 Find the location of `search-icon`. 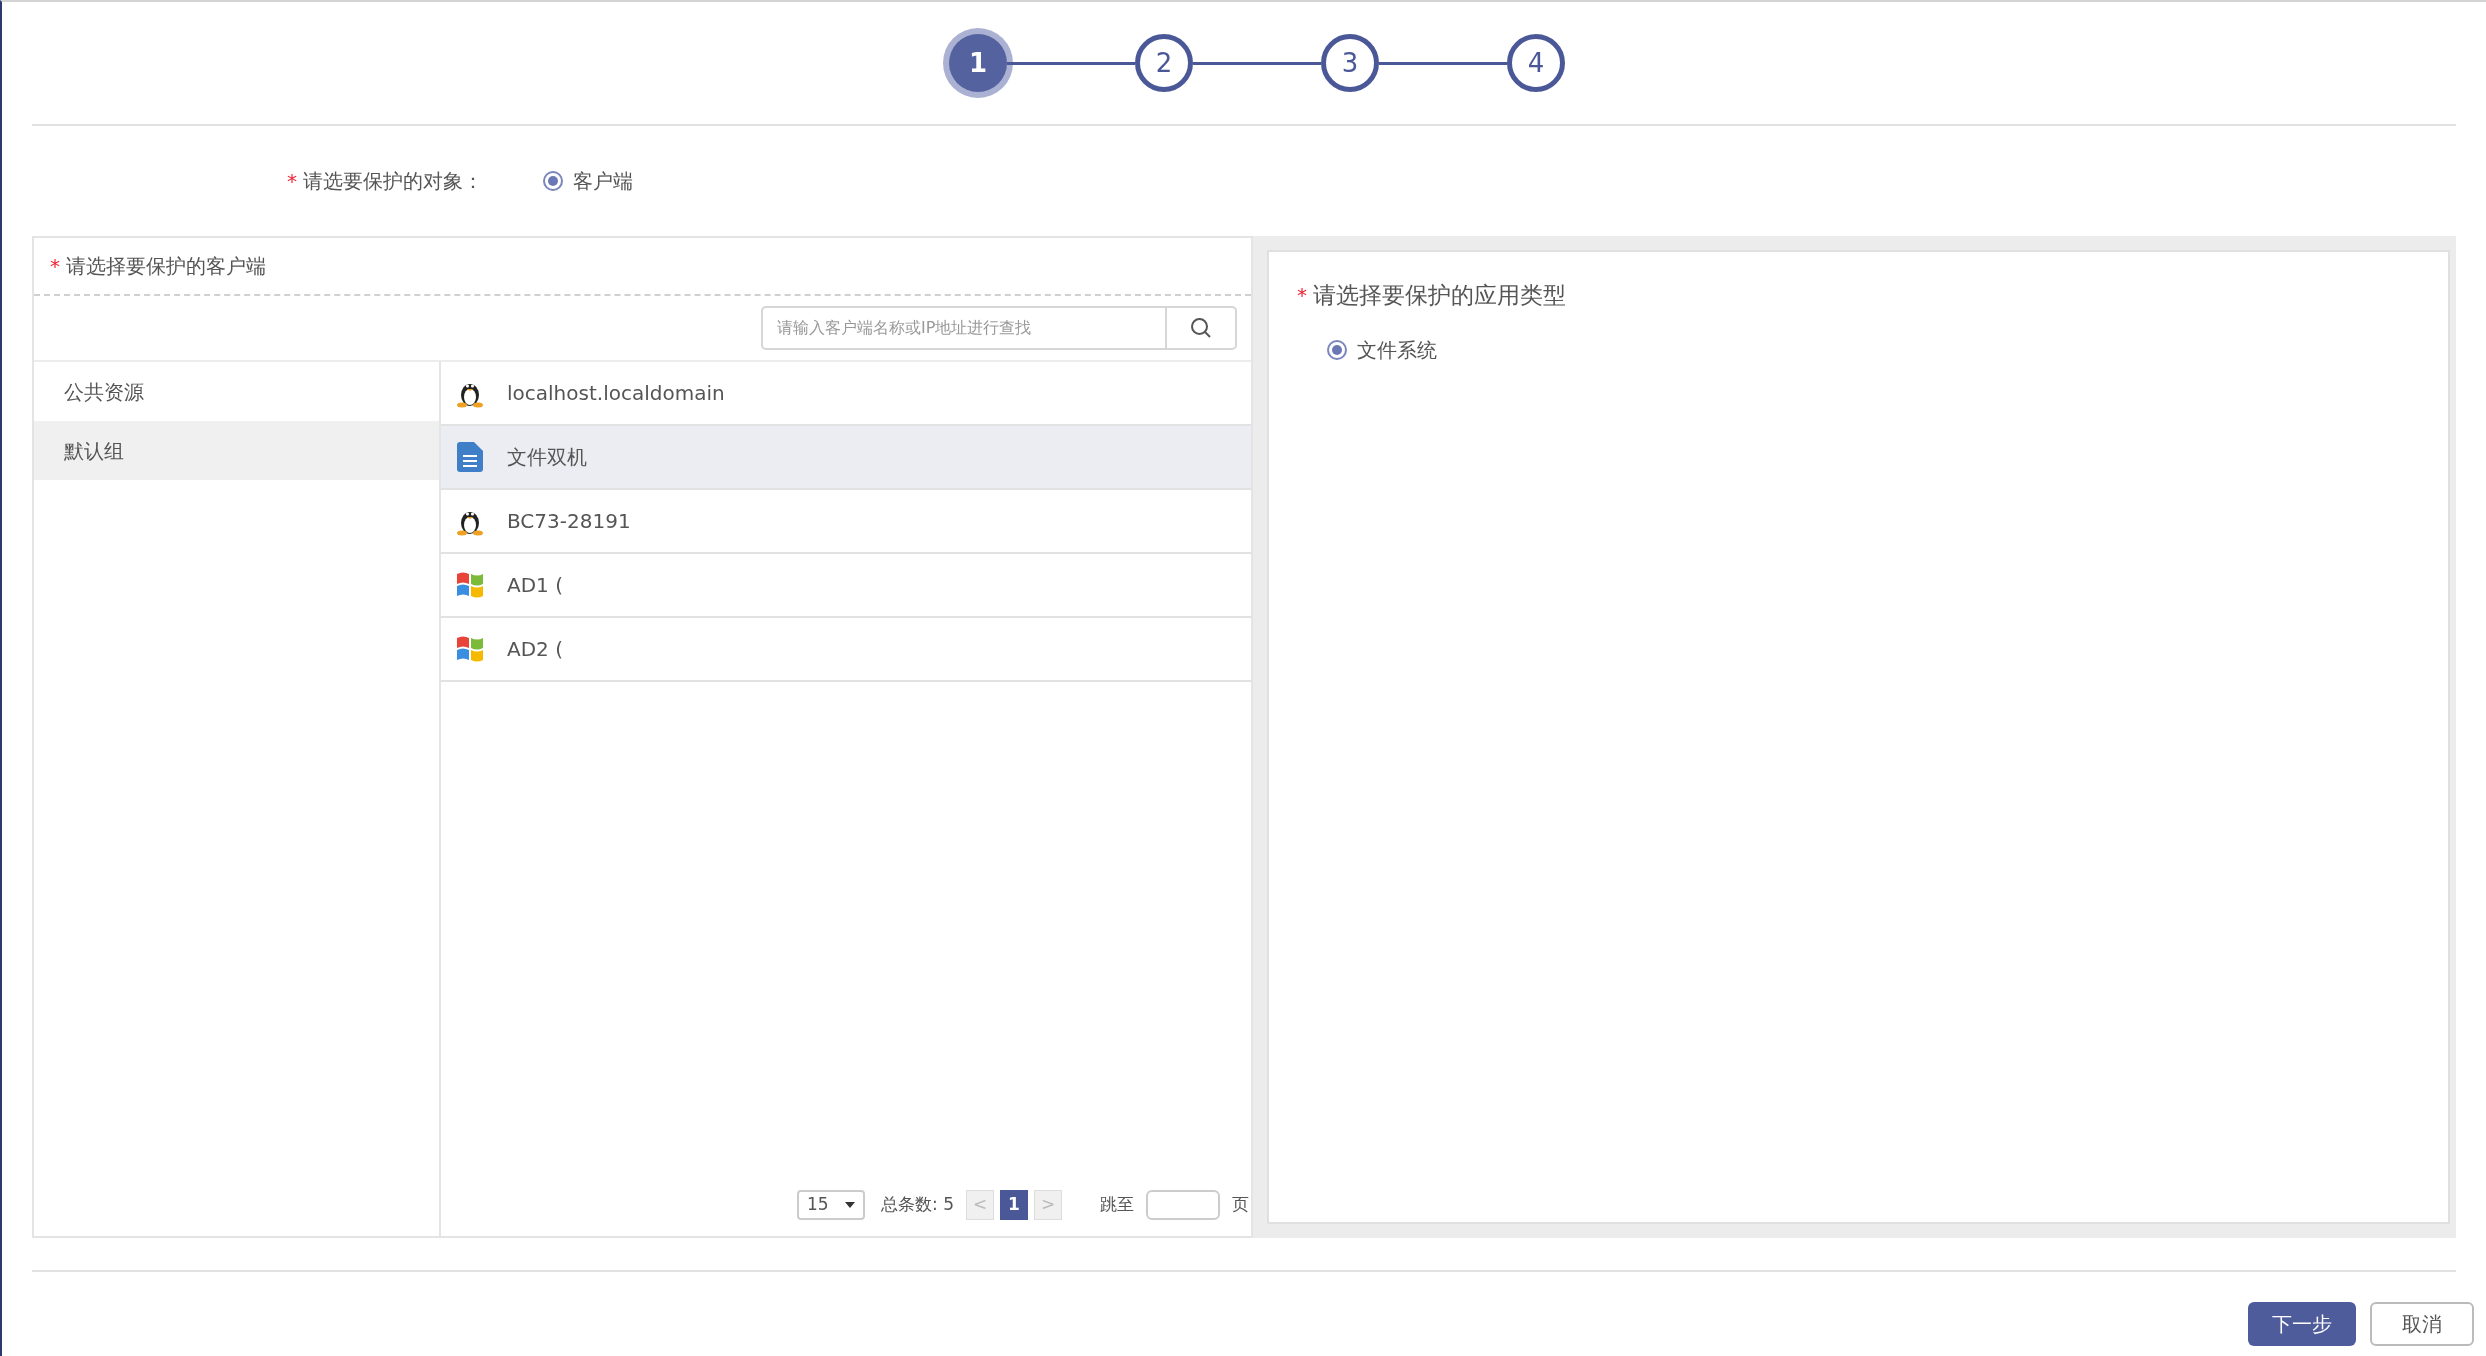

search-icon is located at coordinates (1201, 328).